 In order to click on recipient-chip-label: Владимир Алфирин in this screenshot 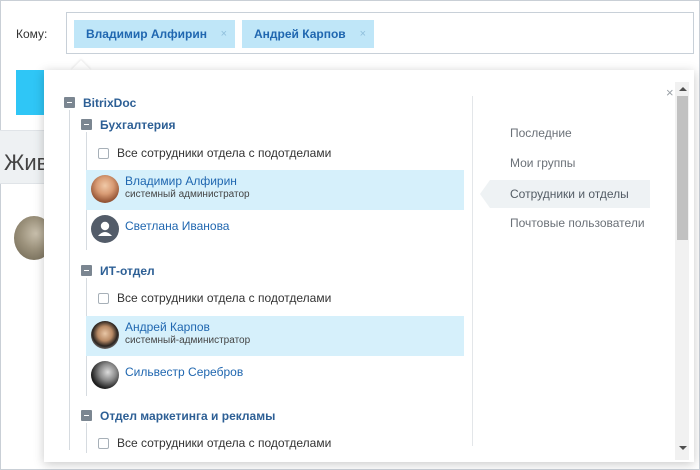, I will do `click(146, 34)`.